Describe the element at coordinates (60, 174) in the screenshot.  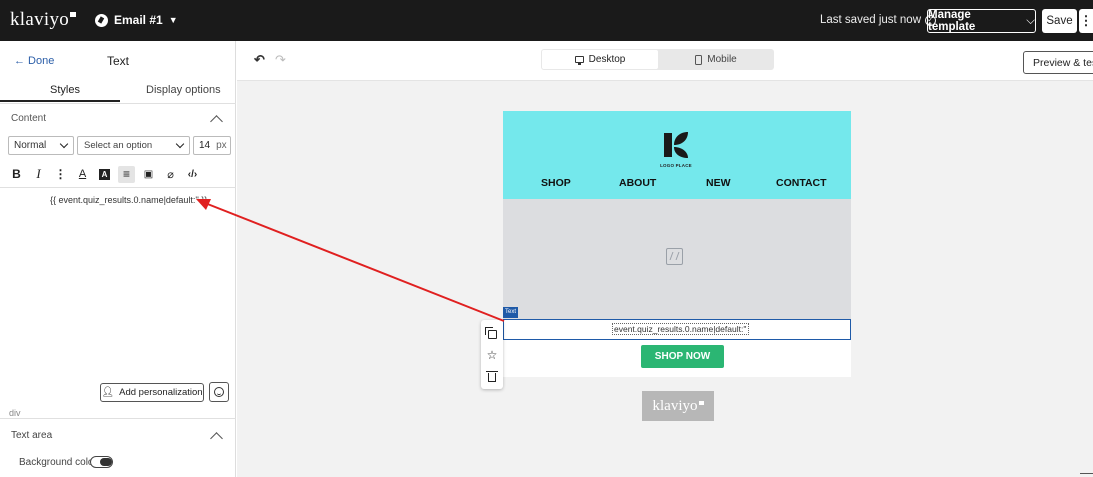
I see `more-vertical-icon: ⋮` at that location.